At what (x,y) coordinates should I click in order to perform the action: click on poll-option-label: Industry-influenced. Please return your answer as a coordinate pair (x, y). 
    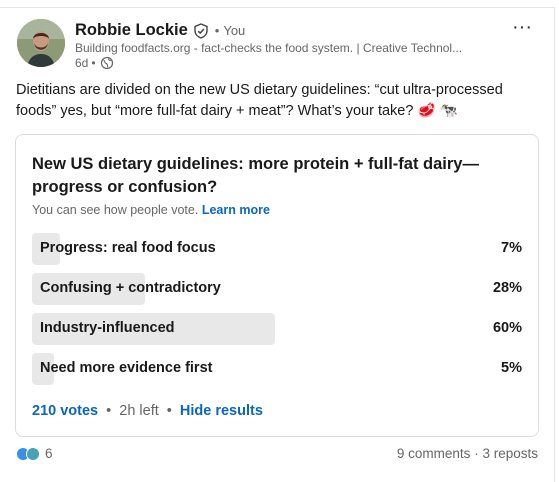
    Looking at the image, I should click on (107, 328).